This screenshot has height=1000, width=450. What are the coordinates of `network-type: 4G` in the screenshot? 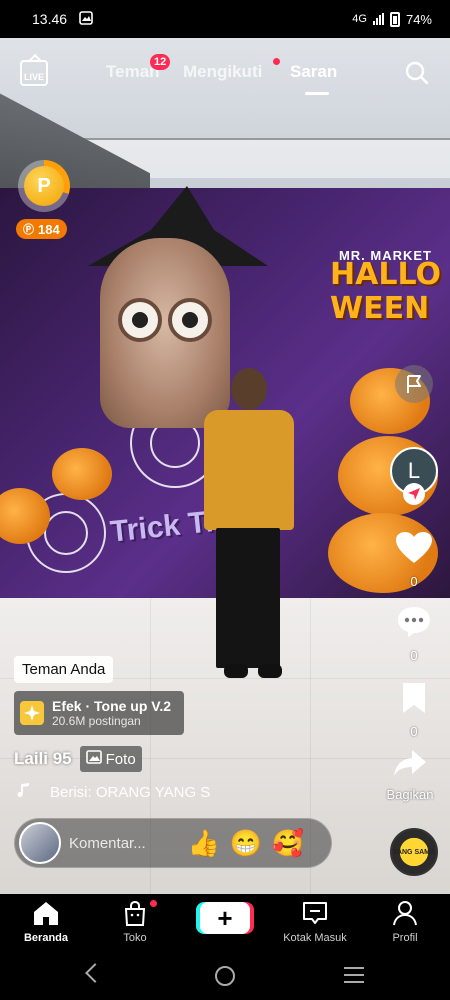 It's located at (359, 19).